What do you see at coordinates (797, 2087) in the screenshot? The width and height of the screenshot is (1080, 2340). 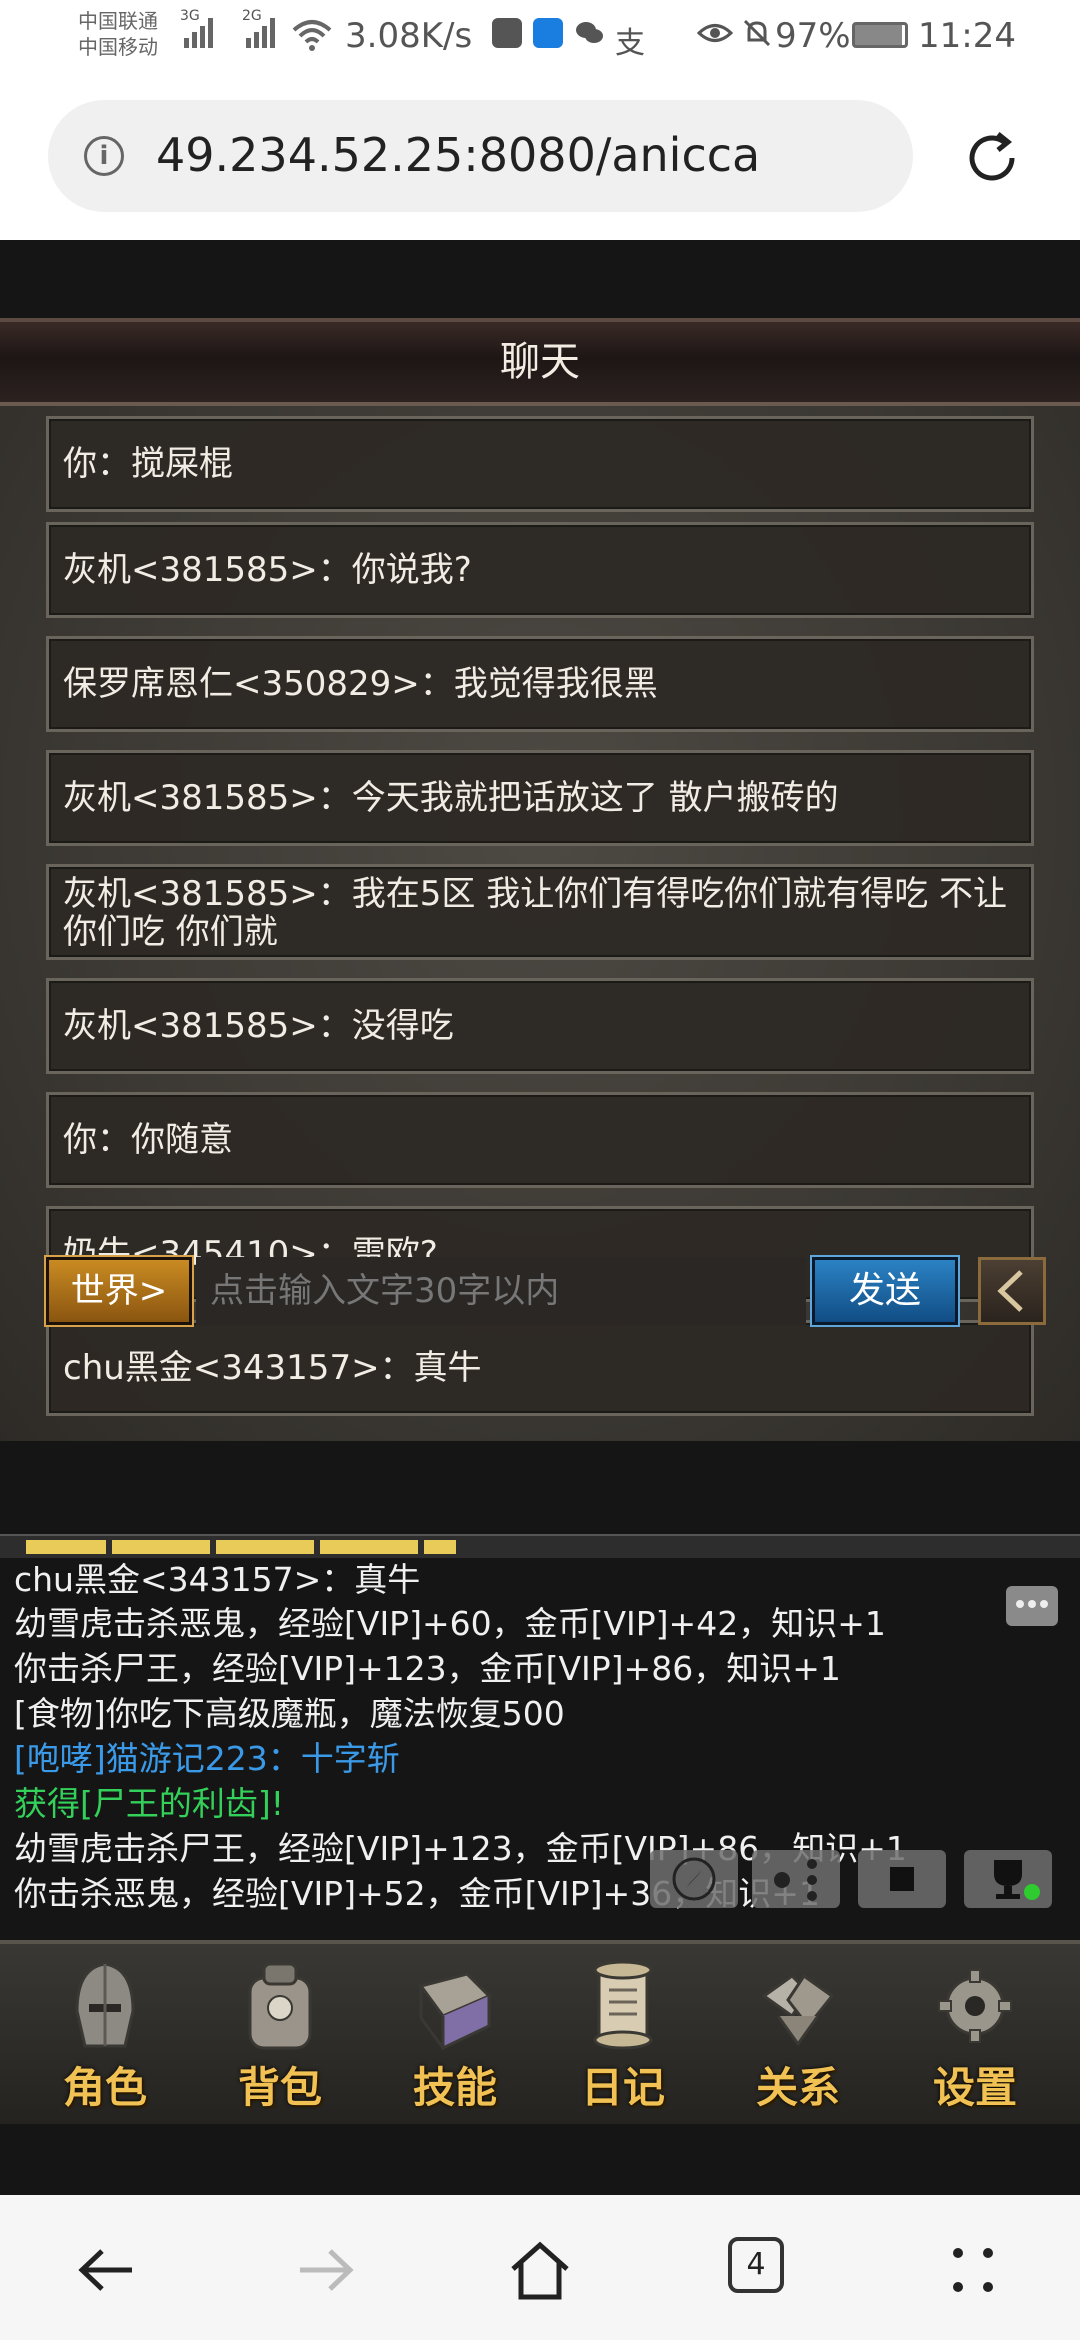 I see `menu-relations-label: 关系` at bounding box center [797, 2087].